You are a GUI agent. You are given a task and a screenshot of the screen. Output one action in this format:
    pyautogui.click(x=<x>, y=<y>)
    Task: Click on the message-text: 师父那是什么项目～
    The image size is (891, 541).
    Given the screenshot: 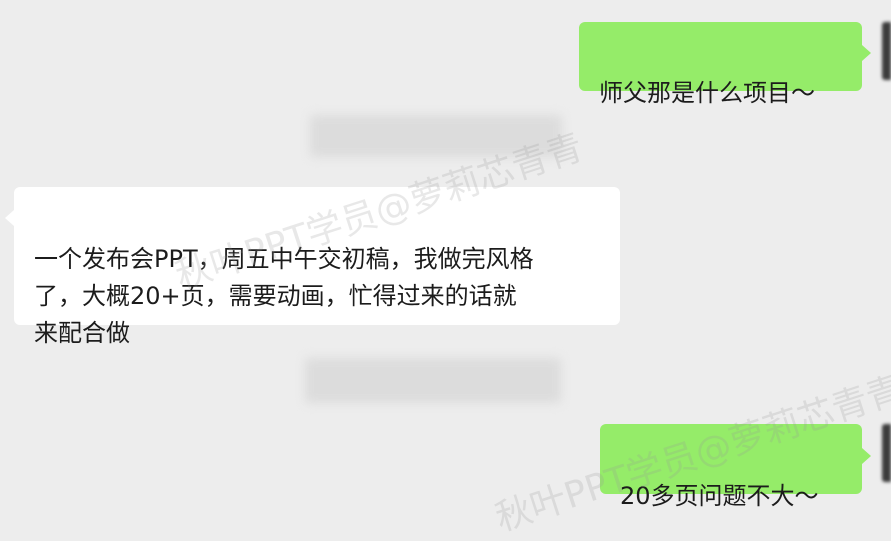 What is the action you would take?
    pyautogui.click(x=707, y=93)
    